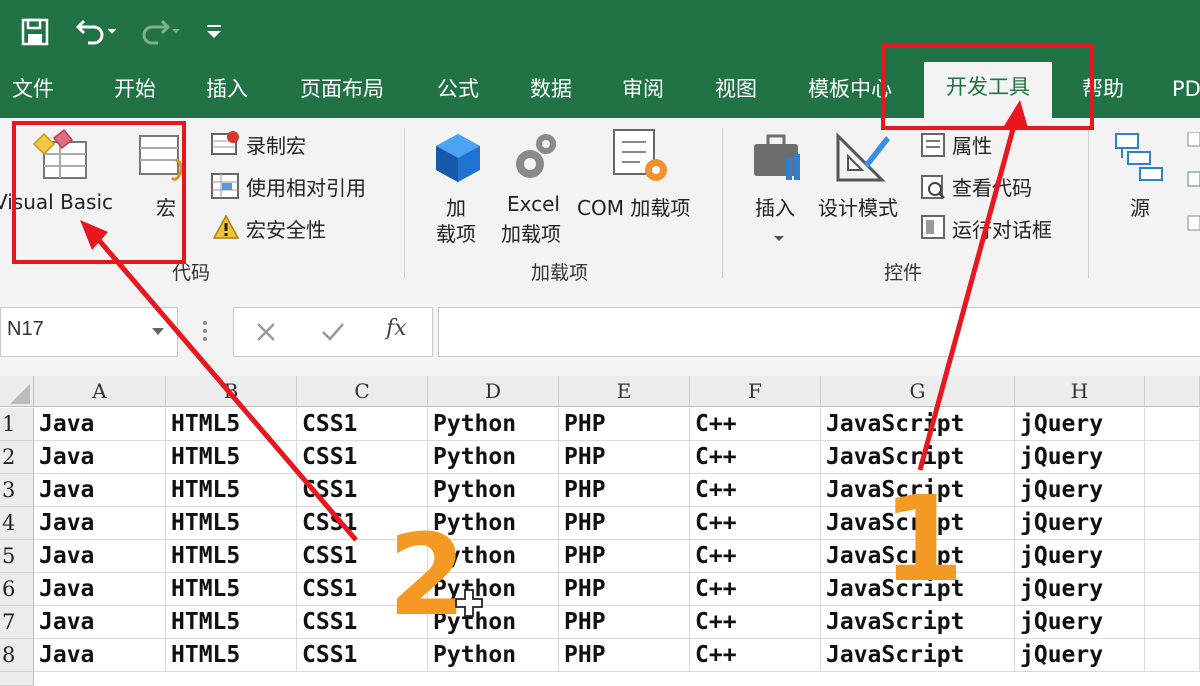  I want to click on annotation-step-1: 1, so click(923, 539).